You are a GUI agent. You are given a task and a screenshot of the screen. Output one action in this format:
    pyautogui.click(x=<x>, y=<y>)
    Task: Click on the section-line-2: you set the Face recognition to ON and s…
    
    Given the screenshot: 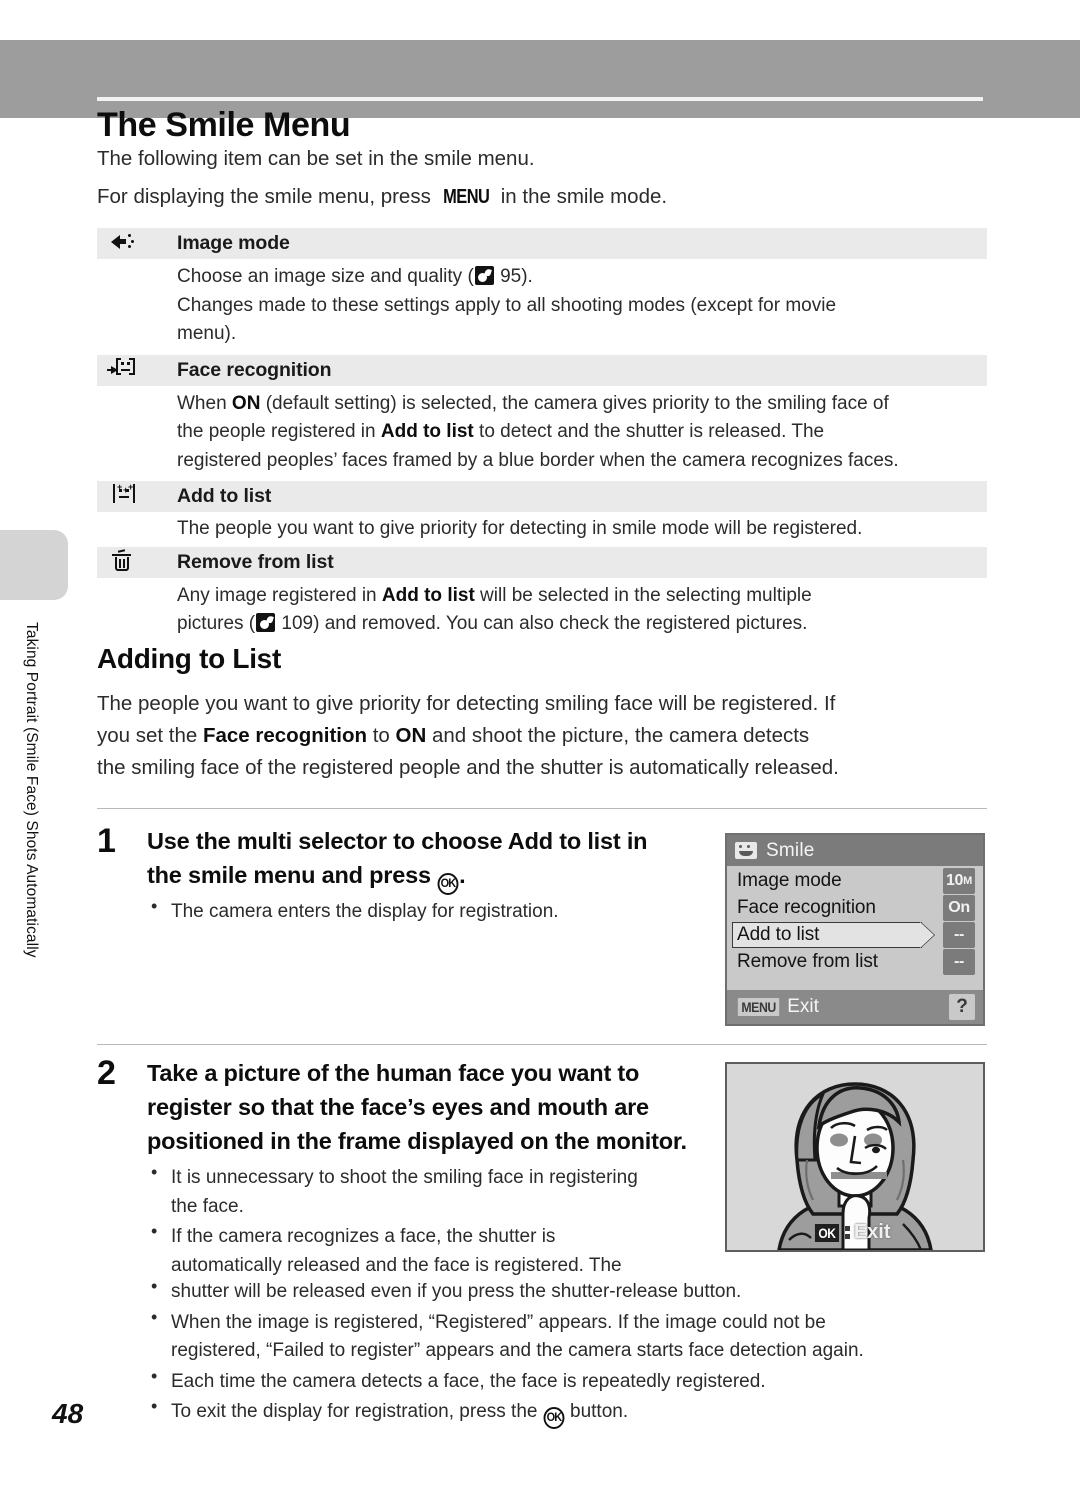 What is the action you would take?
    pyautogui.click(x=453, y=735)
    